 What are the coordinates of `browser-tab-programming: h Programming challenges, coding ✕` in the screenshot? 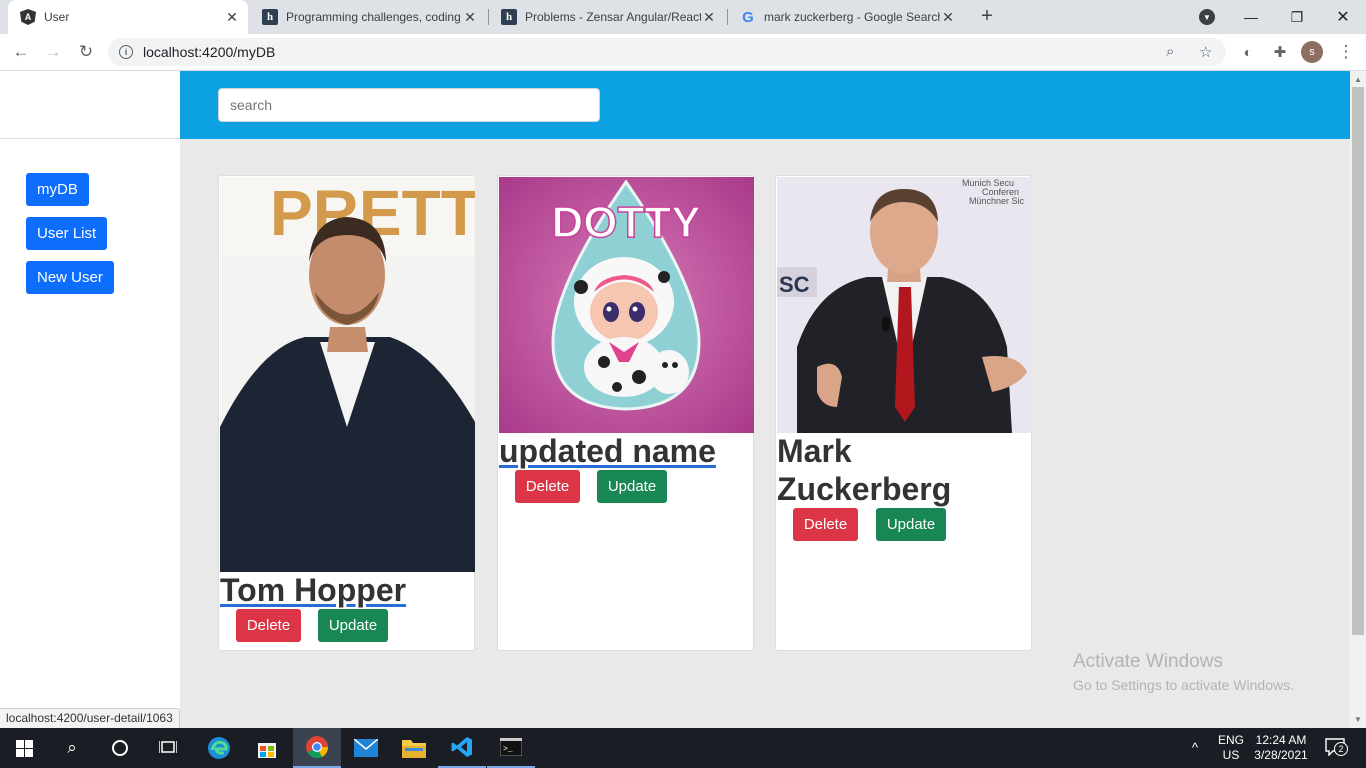 It's located at (368, 17).